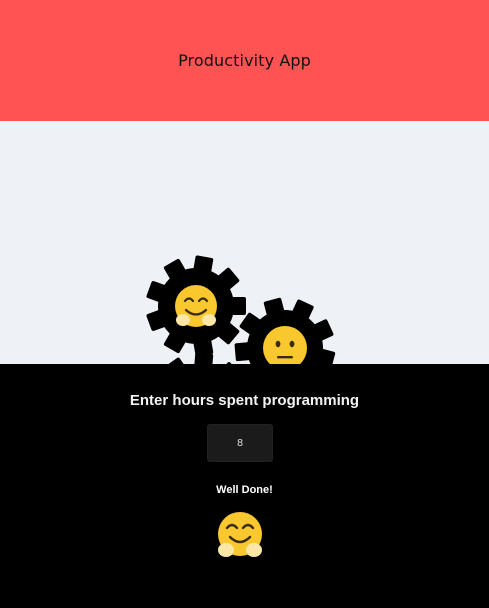 The height and width of the screenshot is (608, 489). What do you see at coordinates (244, 400) in the screenshot?
I see `hours-prompt-label: Enter hours spent programming` at bounding box center [244, 400].